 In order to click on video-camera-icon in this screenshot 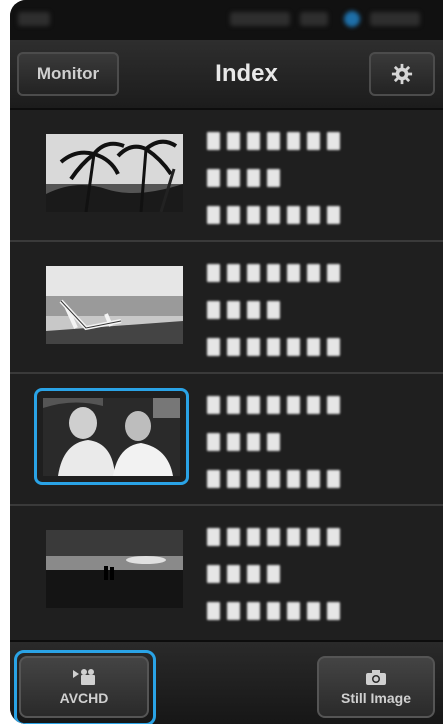, I will do `click(84, 677)`.